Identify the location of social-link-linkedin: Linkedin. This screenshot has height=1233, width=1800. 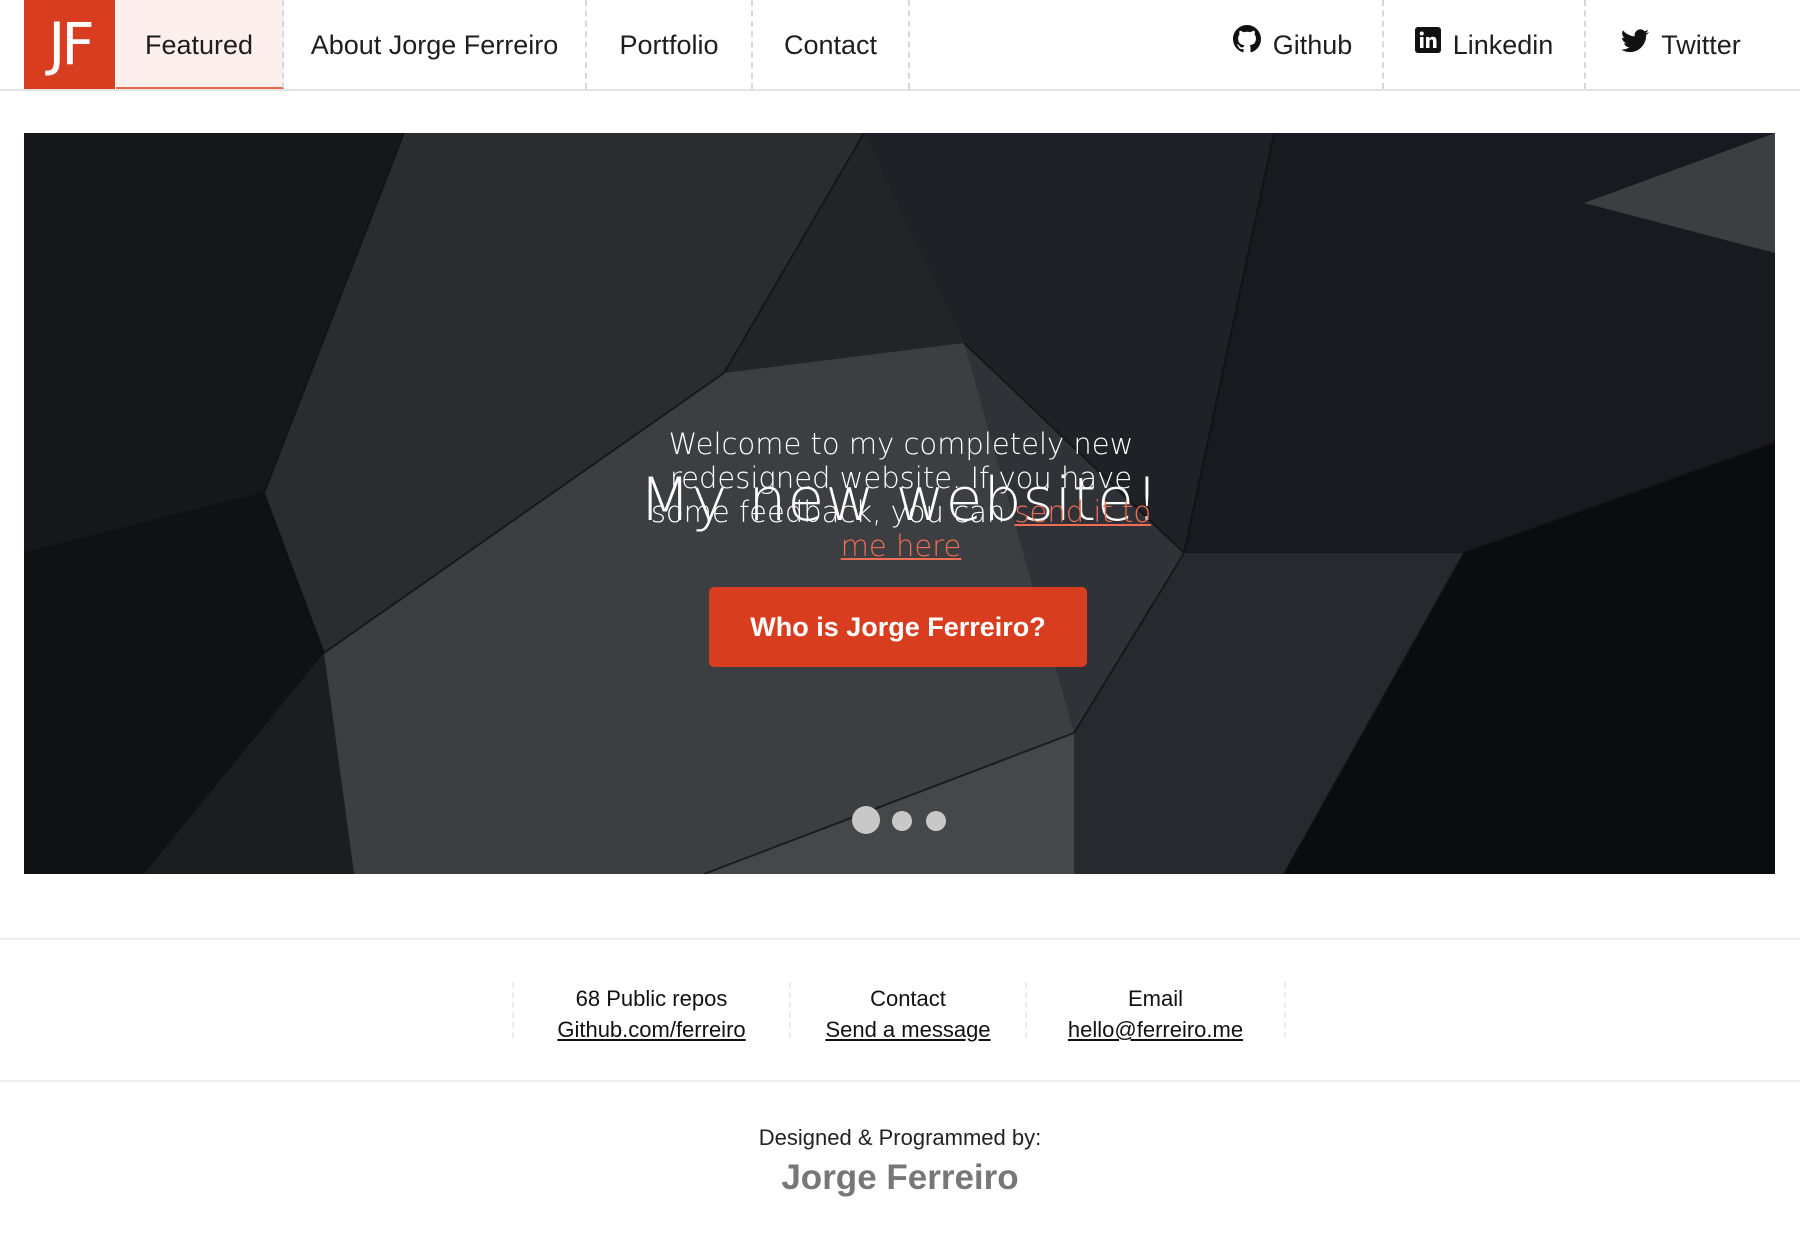
(1485, 44).